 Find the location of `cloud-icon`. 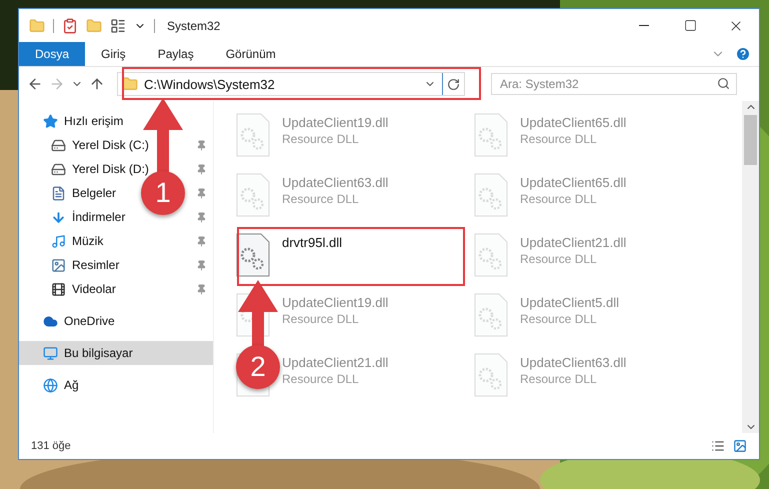

cloud-icon is located at coordinates (50, 321).